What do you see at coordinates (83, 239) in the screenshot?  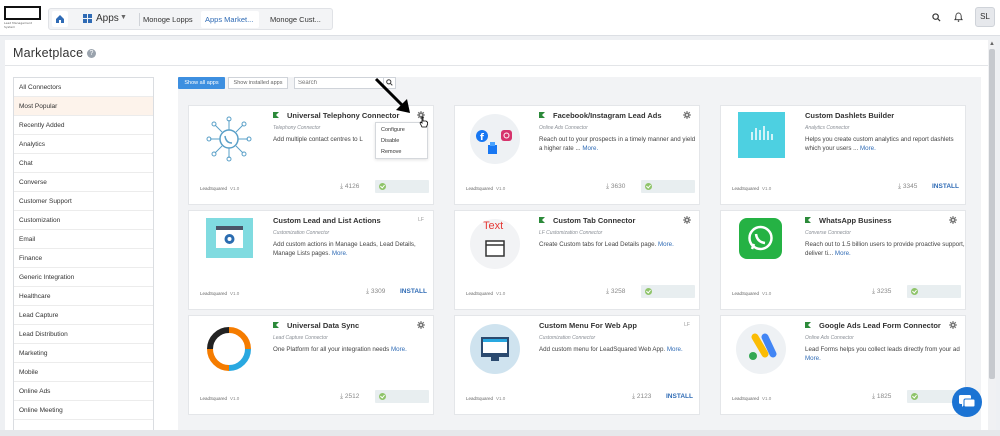 I see `sidebar-item-email: Email` at bounding box center [83, 239].